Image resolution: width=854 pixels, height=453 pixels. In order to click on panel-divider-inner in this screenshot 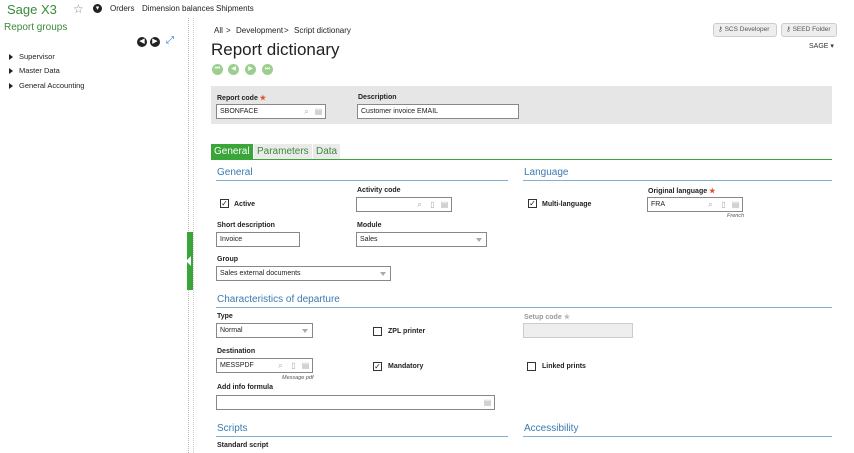, I will do `click(193, 235)`.